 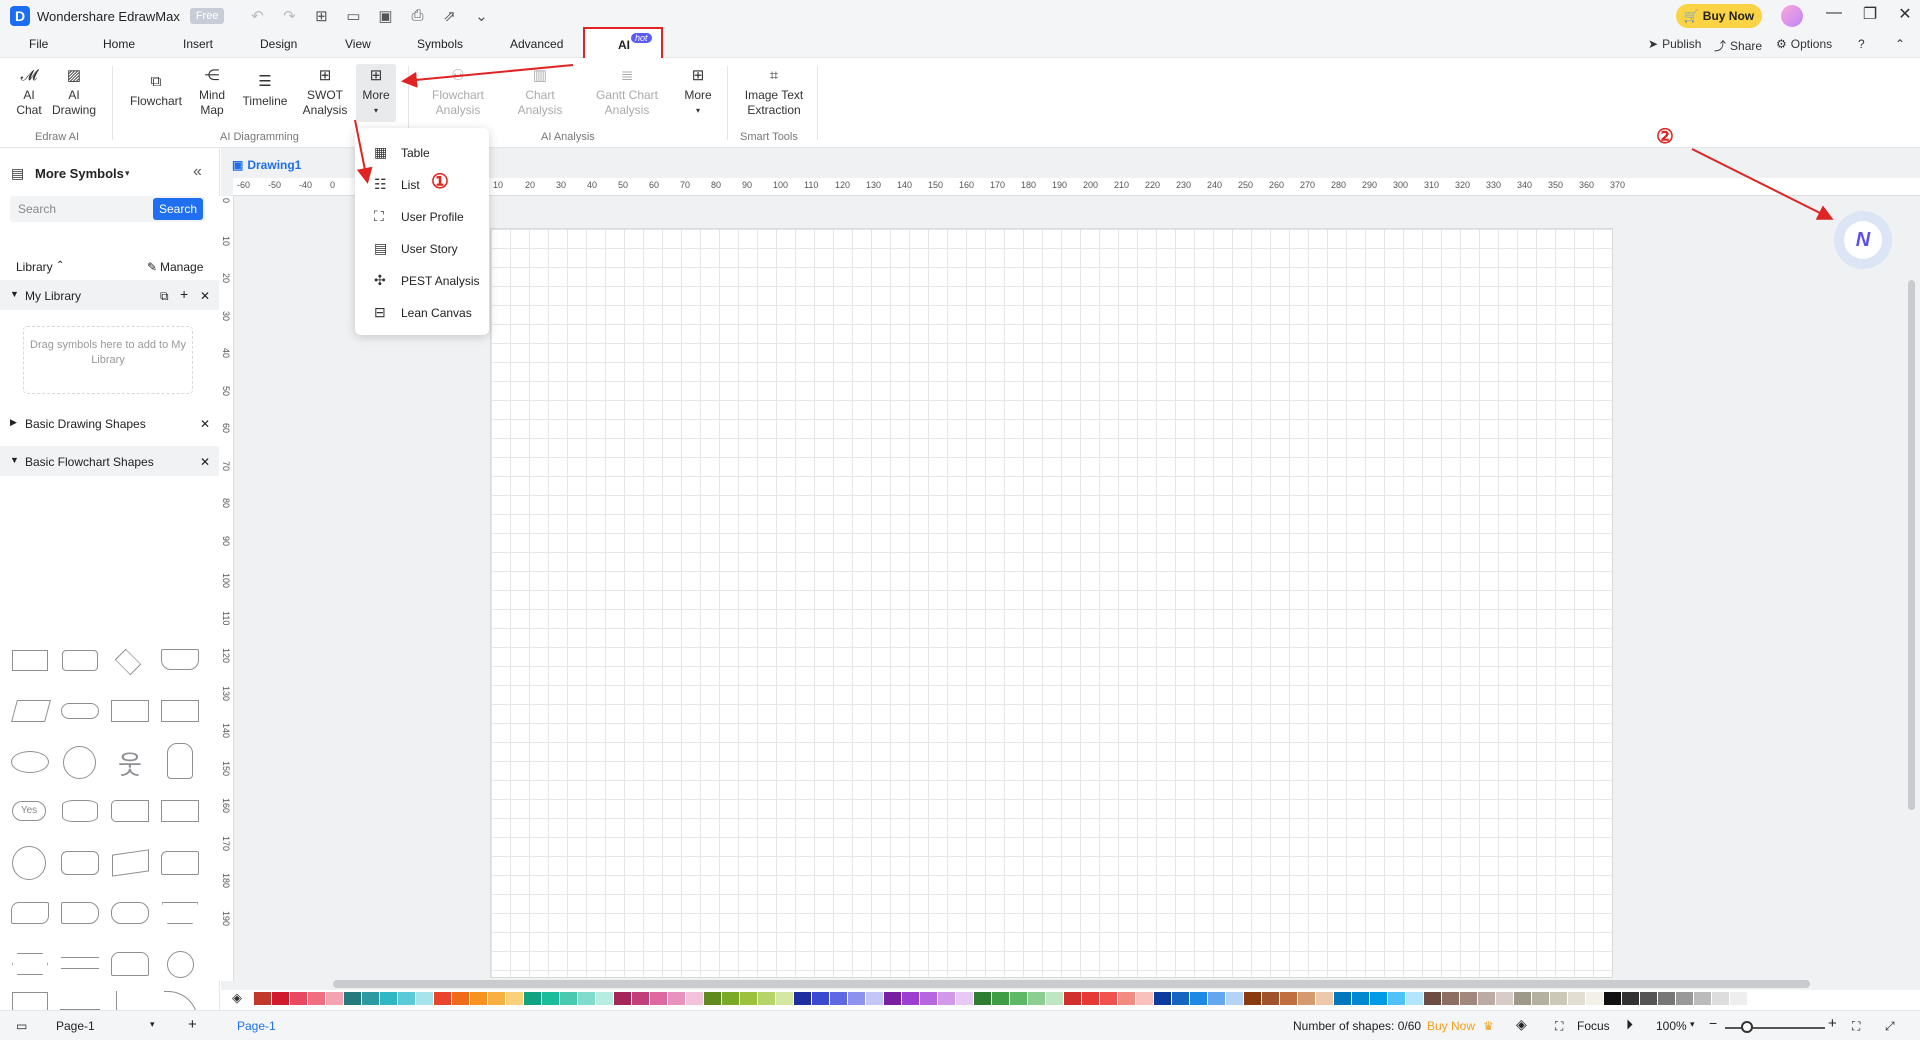 I want to click on redo-icon: ↷, so click(x=289, y=16).